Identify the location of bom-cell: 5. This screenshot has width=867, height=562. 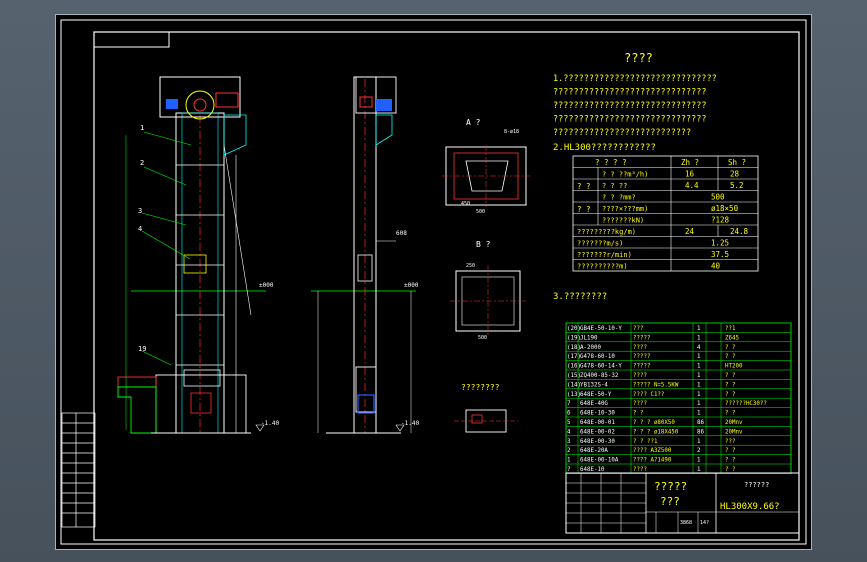
(569, 423).